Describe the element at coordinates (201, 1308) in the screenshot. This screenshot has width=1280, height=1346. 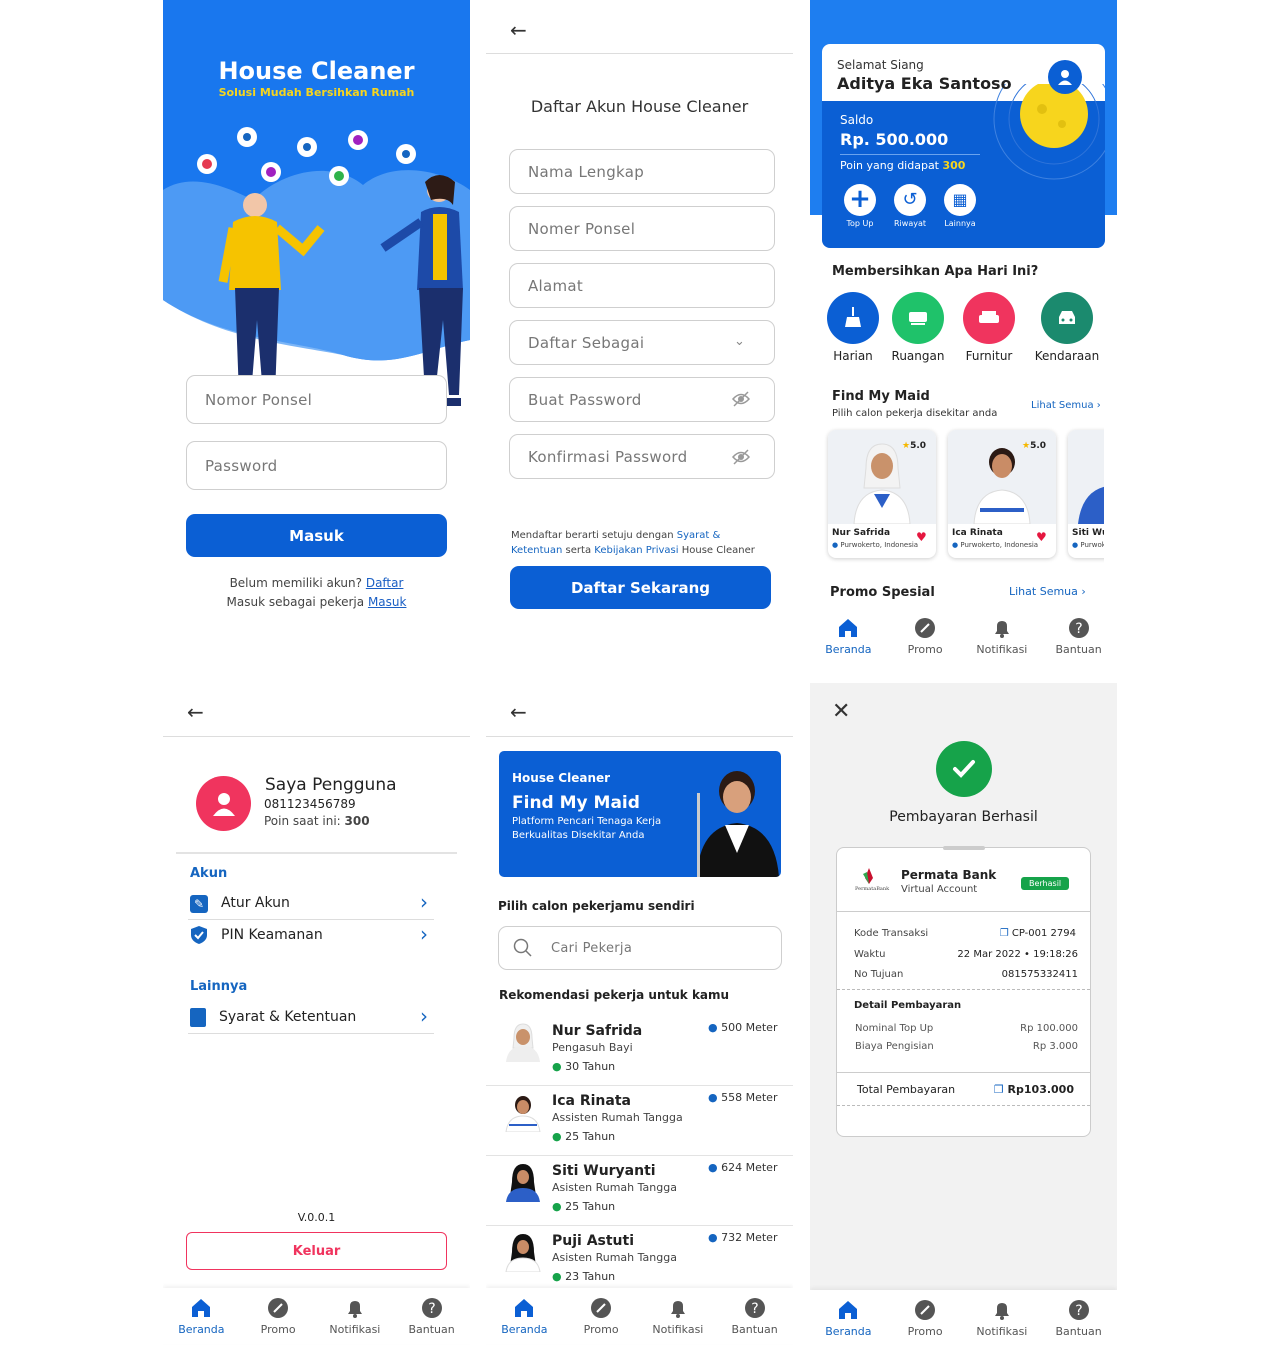
I see `home-icon` at that location.